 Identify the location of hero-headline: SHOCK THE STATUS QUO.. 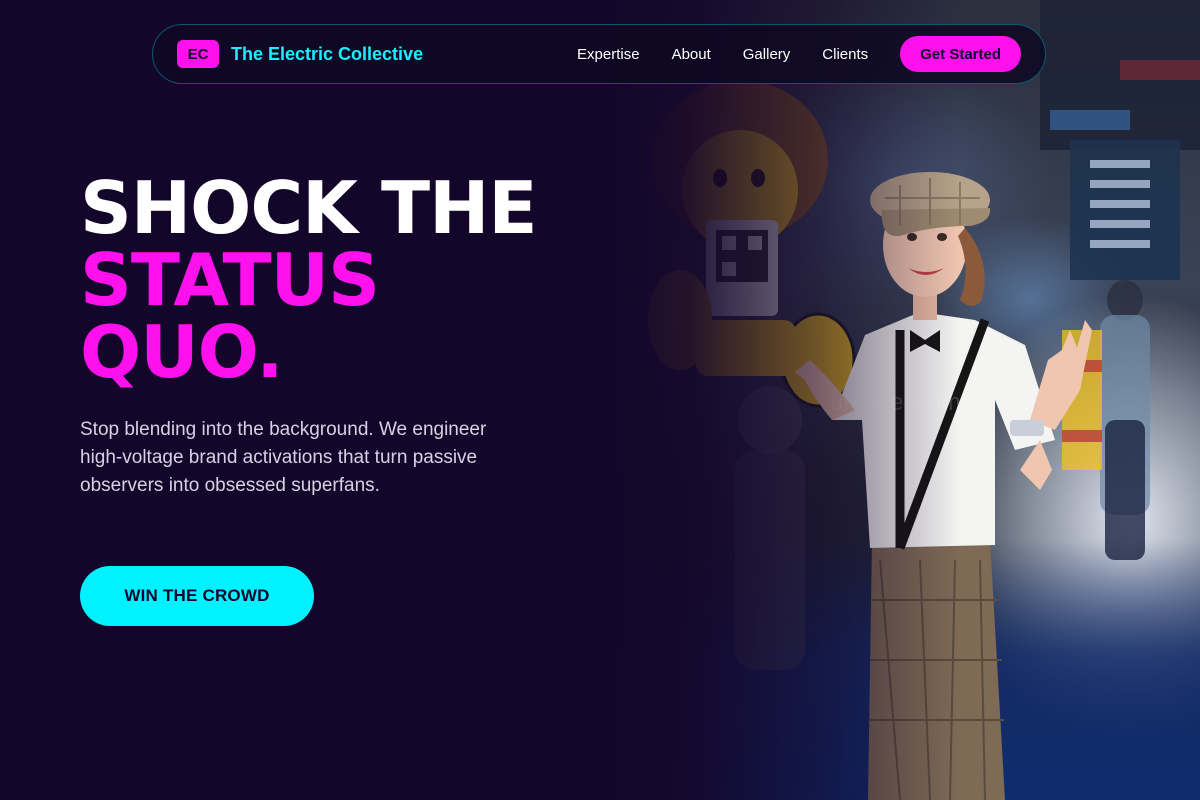
(340, 280).